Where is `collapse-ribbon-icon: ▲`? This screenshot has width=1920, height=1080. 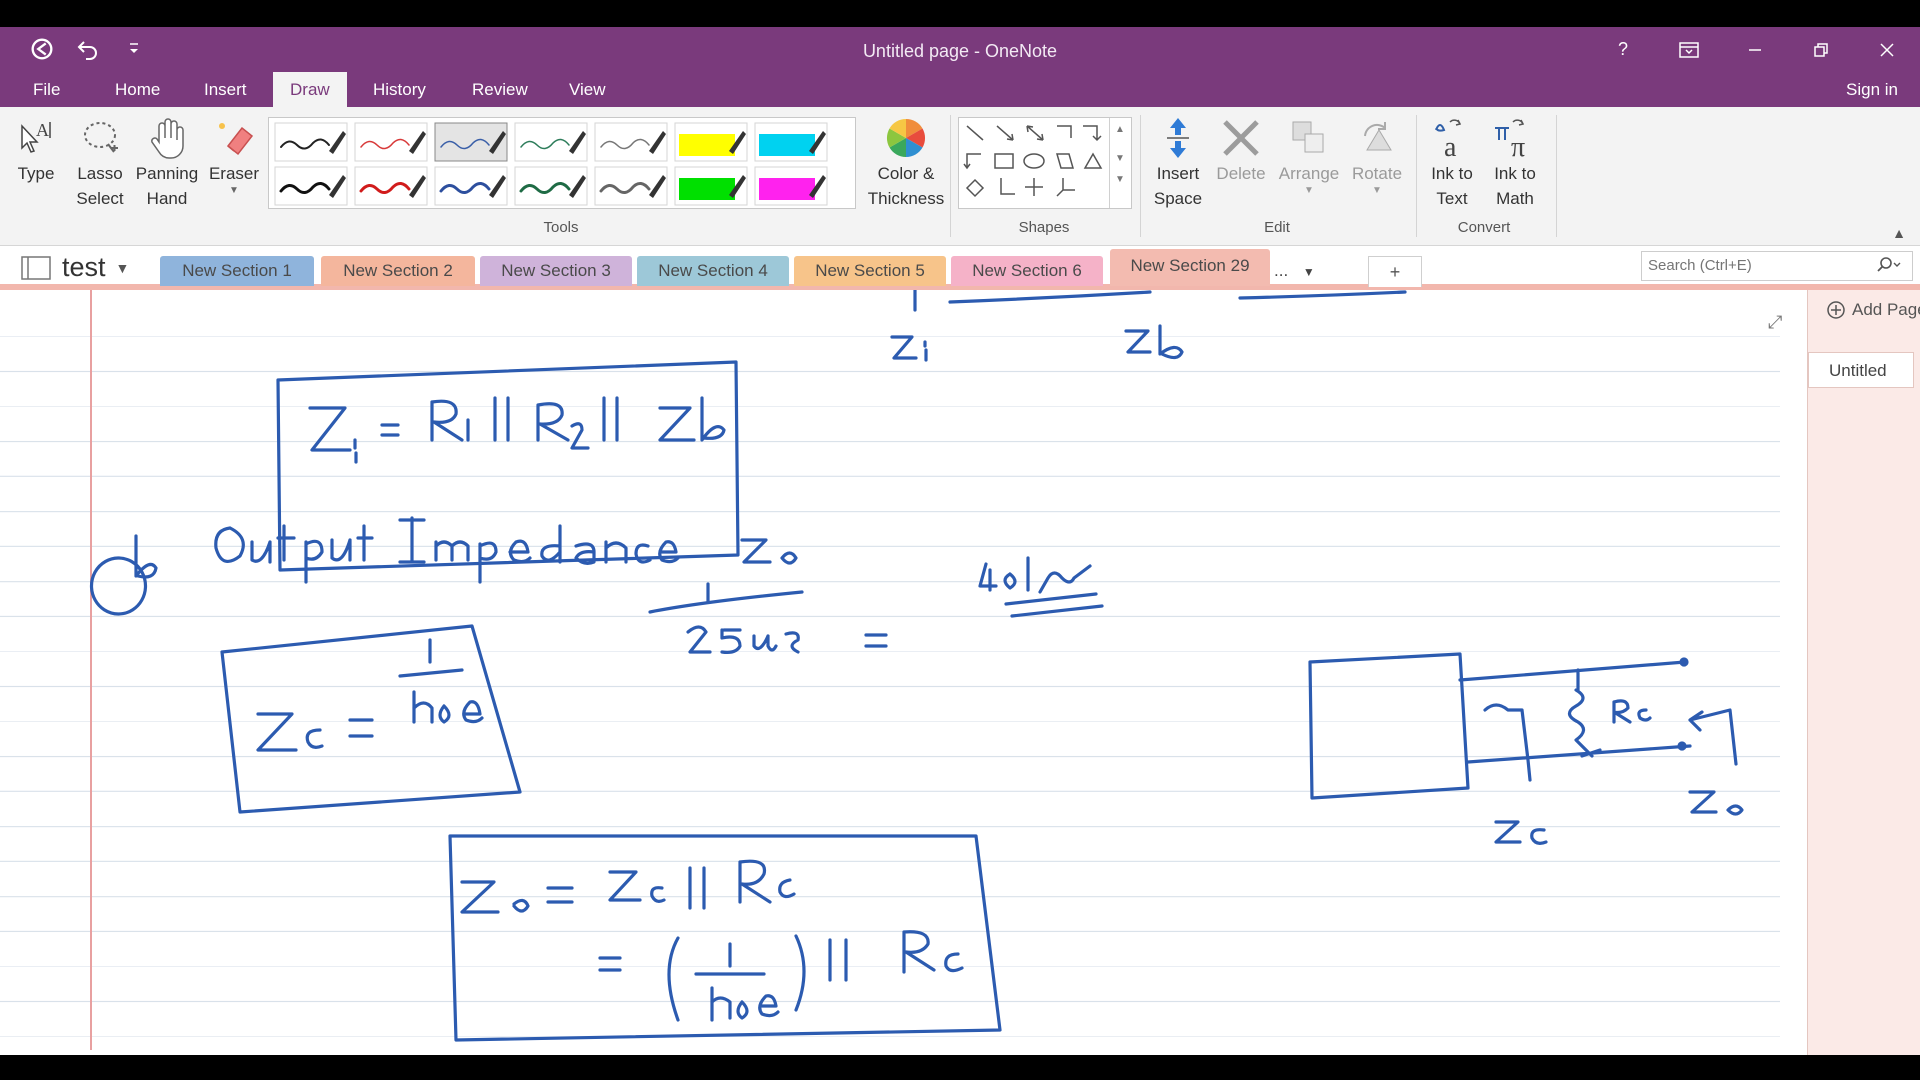 collapse-ribbon-icon: ▲ is located at coordinates (1899, 233).